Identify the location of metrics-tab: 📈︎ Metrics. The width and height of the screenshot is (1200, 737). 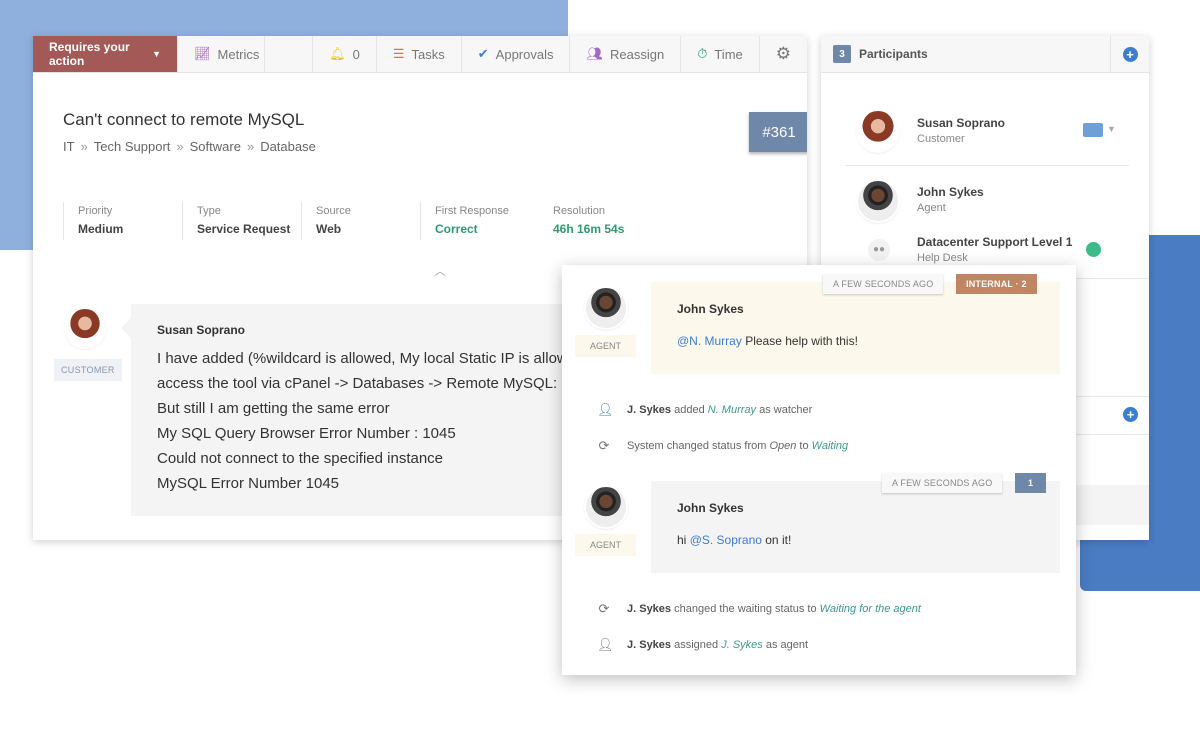
(221, 54).